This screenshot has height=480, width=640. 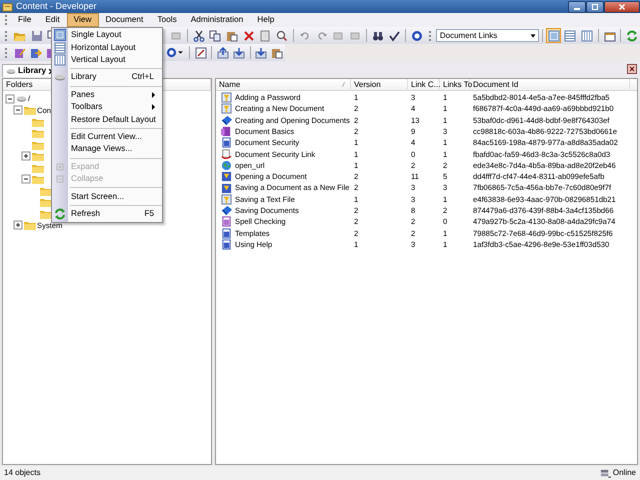 What do you see at coordinates (107, 35) in the screenshot?
I see `menu-item: Single Layout` at bounding box center [107, 35].